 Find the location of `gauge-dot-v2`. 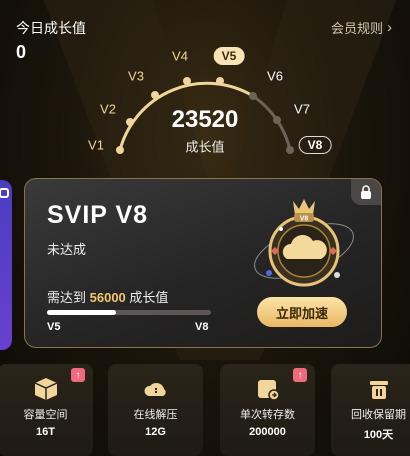

gauge-dot-v2 is located at coordinates (130, 122).